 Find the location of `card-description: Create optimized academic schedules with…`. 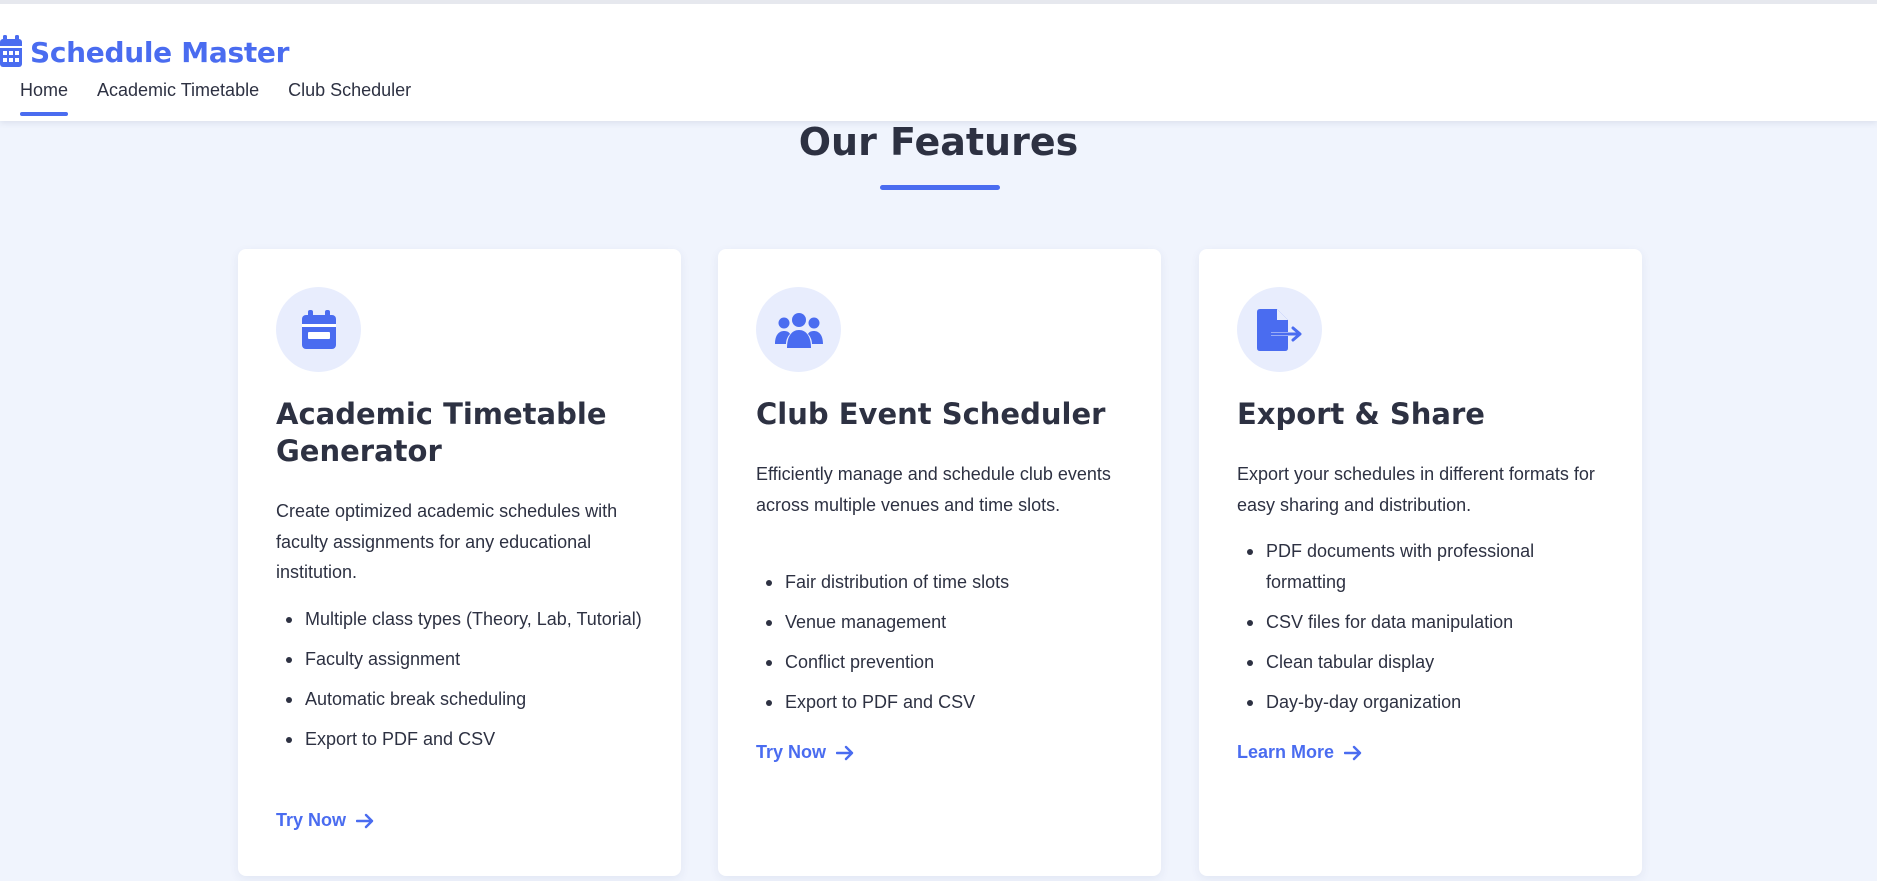

card-description: Create optimized academic schedules with… is located at coordinates (447, 541).